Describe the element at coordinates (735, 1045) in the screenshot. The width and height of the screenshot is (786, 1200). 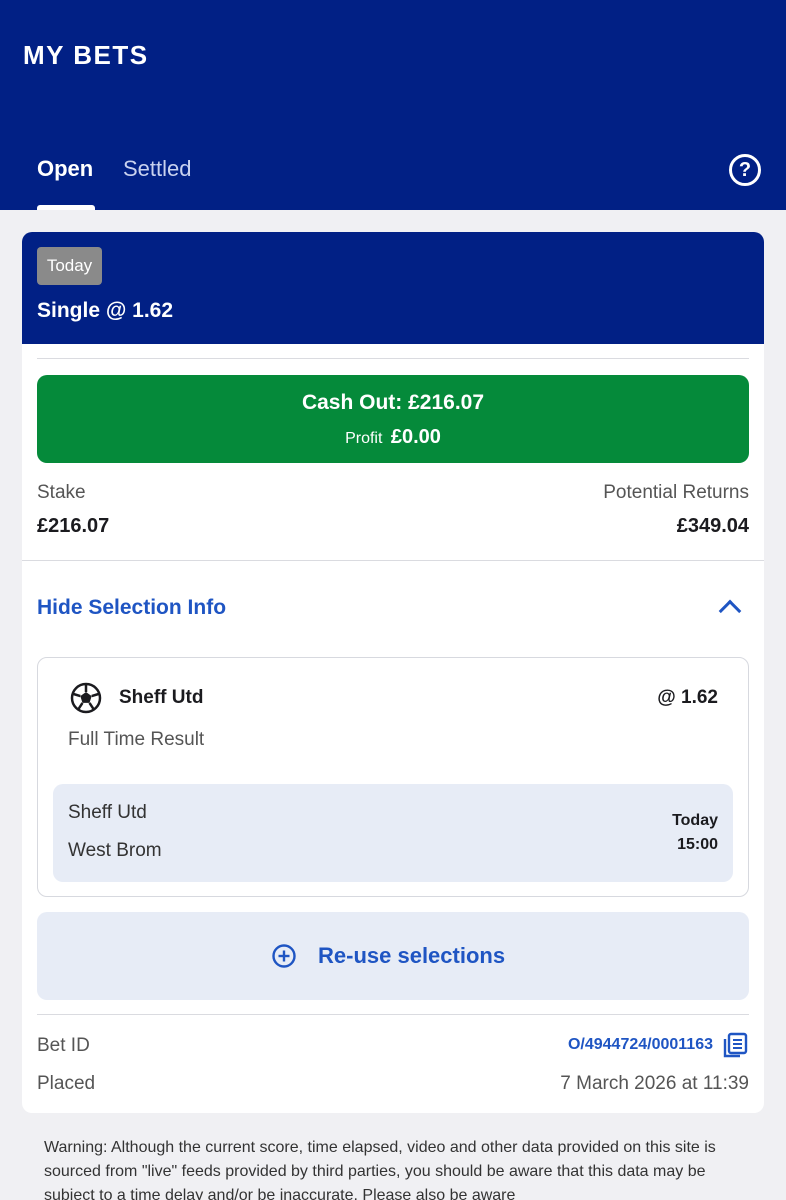
I see `copy-icon` at that location.